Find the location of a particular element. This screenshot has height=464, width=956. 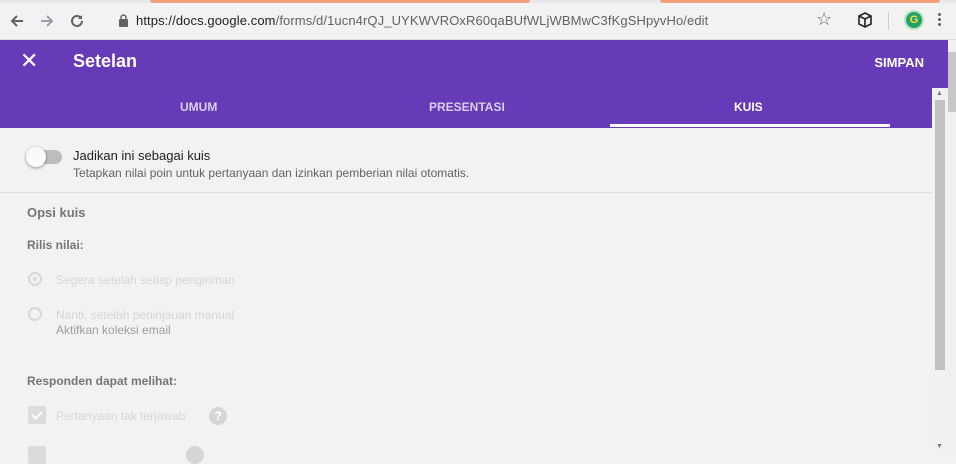

radio-later is located at coordinates (35, 314).